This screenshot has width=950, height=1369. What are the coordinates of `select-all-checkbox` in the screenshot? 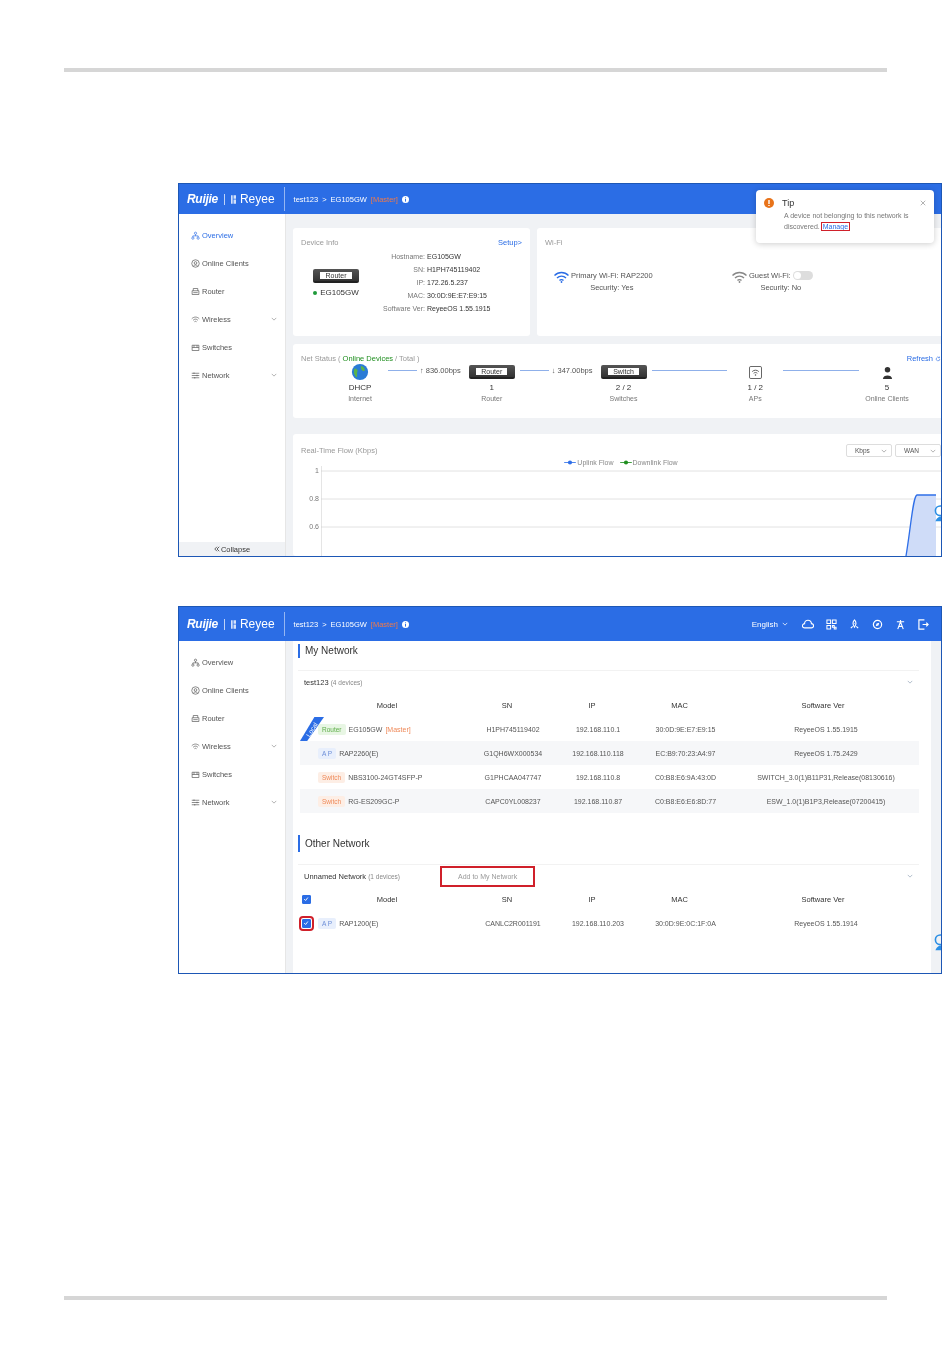 It's located at (306, 899).